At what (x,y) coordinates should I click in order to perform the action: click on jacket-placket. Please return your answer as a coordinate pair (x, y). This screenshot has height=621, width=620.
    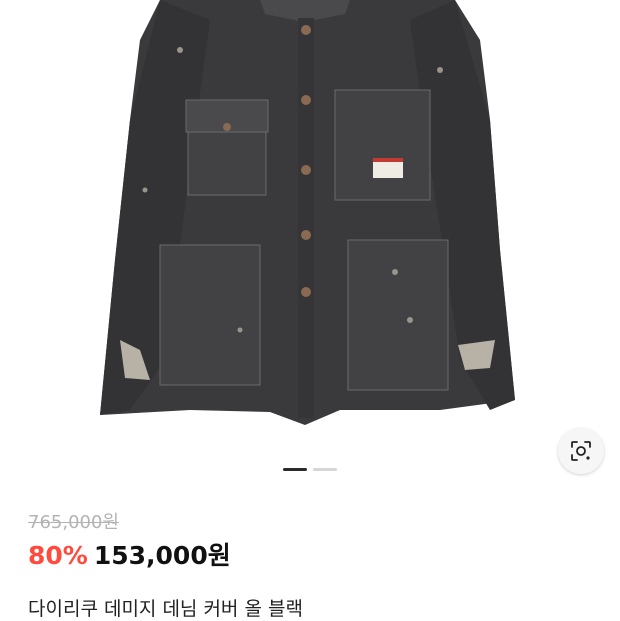
    Looking at the image, I should click on (306, 218).